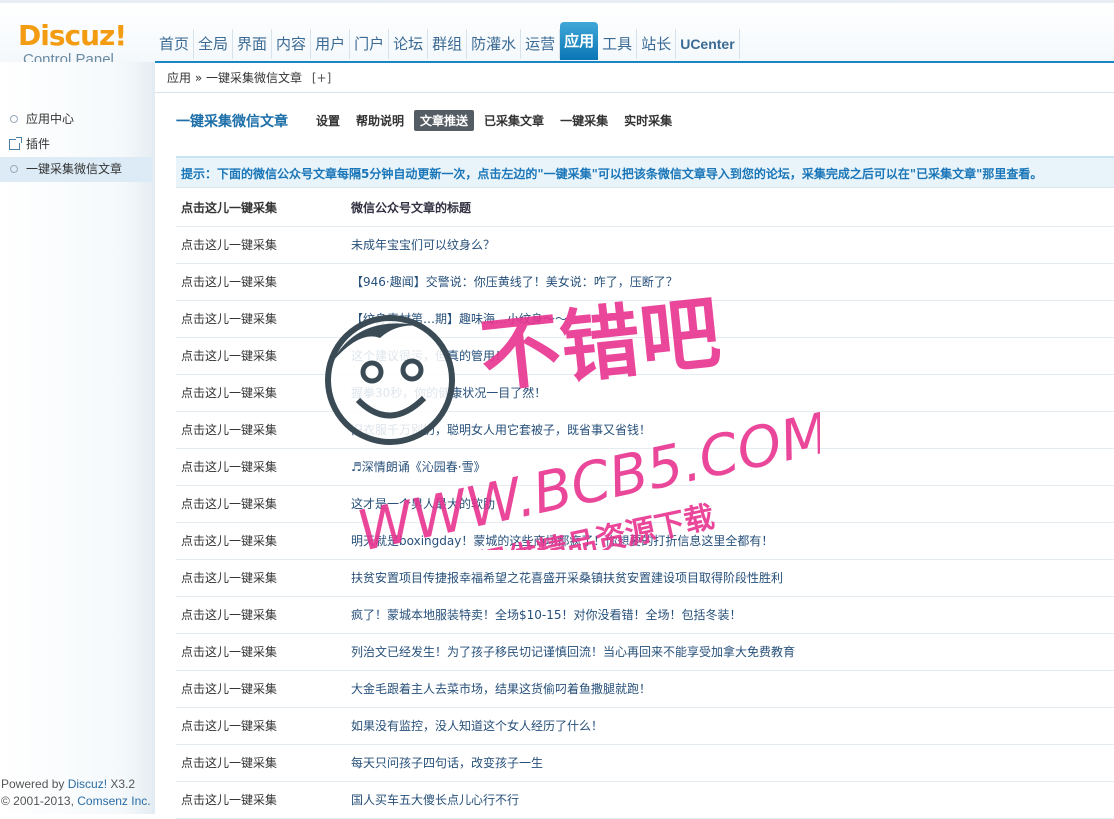 Image resolution: width=1114 pixels, height=819 pixels. What do you see at coordinates (321, 78) in the screenshot?
I see `add-shortcut-button: [+]` at bounding box center [321, 78].